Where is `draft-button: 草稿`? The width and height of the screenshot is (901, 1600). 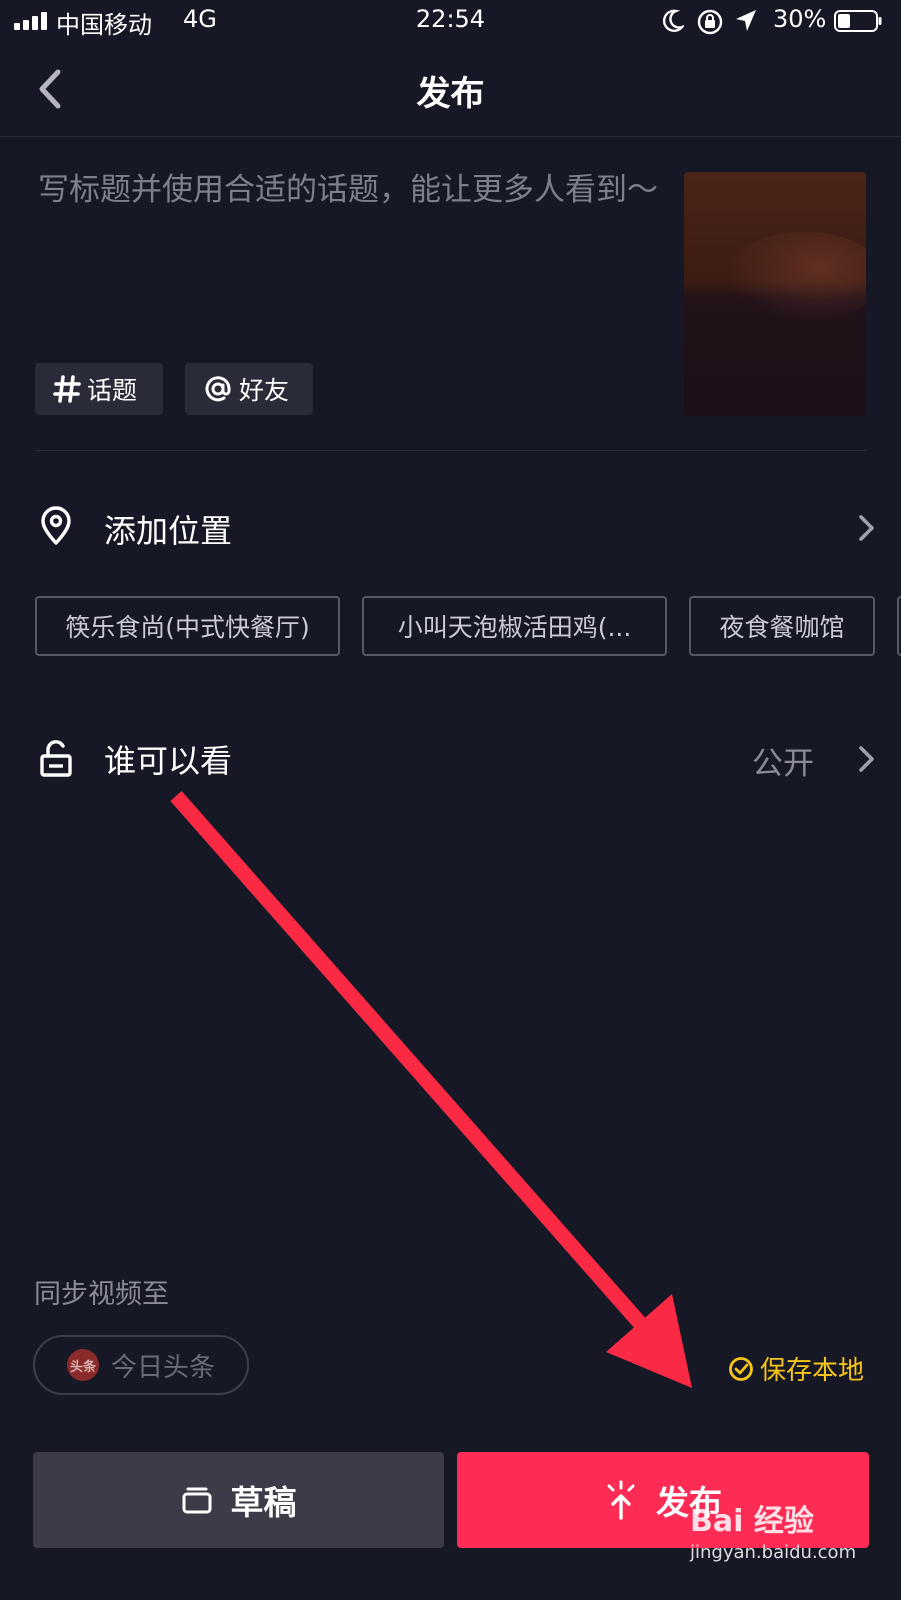 draft-button: 草稿 is located at coordinates (238, 1500).